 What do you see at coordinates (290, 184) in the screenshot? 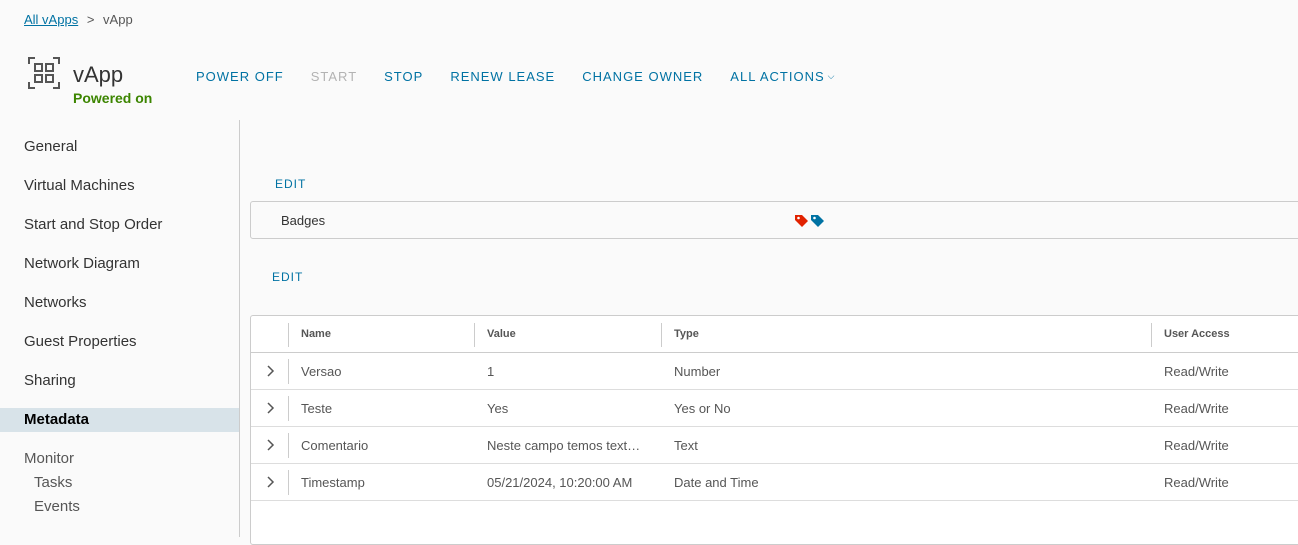
I see `badges-edit-button: EDIT` at bounding box center [290, 184].